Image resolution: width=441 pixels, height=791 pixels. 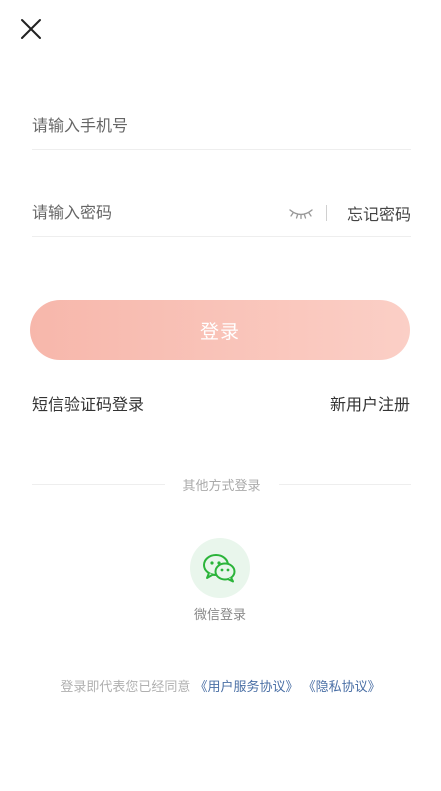 I want to click on divider-line-left, so click(x=98, y=484).